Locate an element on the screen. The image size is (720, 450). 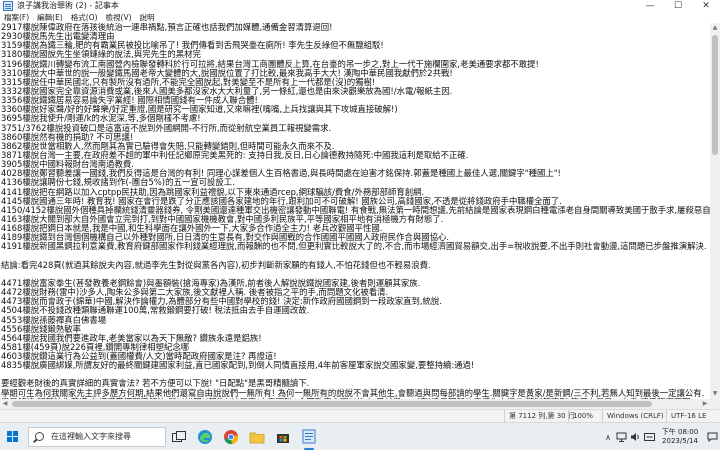
chrome-browser-icon is located at coordinates (231, 436).